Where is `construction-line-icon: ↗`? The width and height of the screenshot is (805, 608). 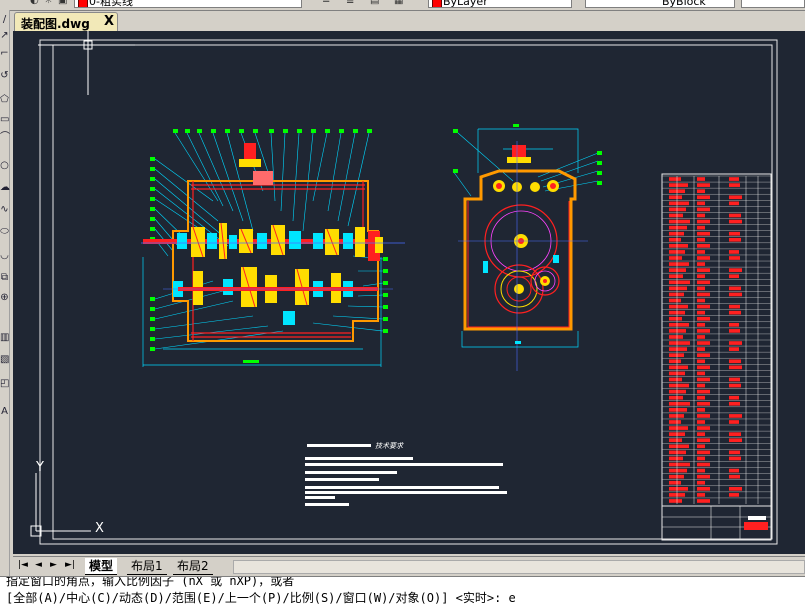 construction-line-icon: ↗ is located at coordinates (4, 36).